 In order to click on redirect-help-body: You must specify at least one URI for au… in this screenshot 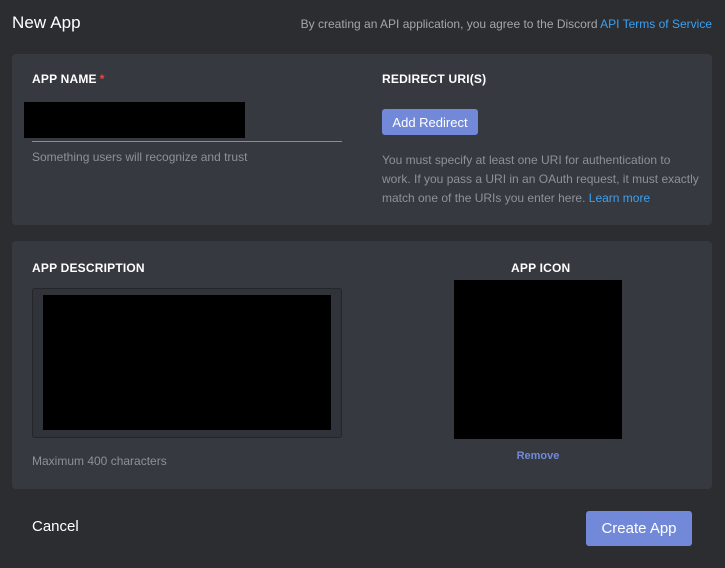, I will do `click(540, 179)`.